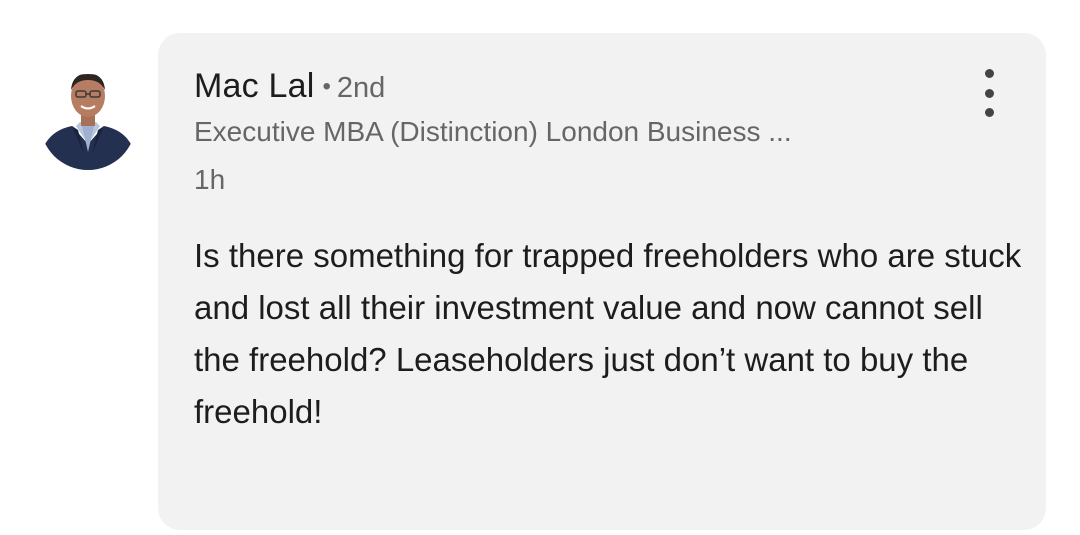  I want to click on author-line: Mac Lal • 2nd, so click(289, 87).